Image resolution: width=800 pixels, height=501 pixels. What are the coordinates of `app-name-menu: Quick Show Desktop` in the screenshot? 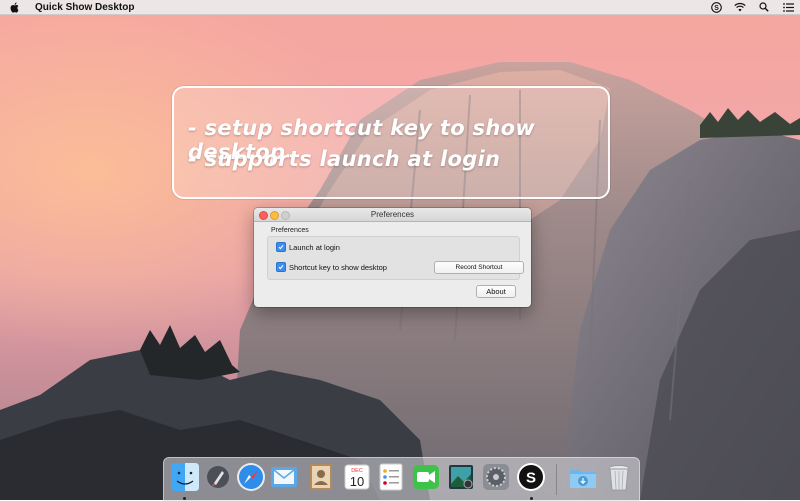 It's located at (84, 7).